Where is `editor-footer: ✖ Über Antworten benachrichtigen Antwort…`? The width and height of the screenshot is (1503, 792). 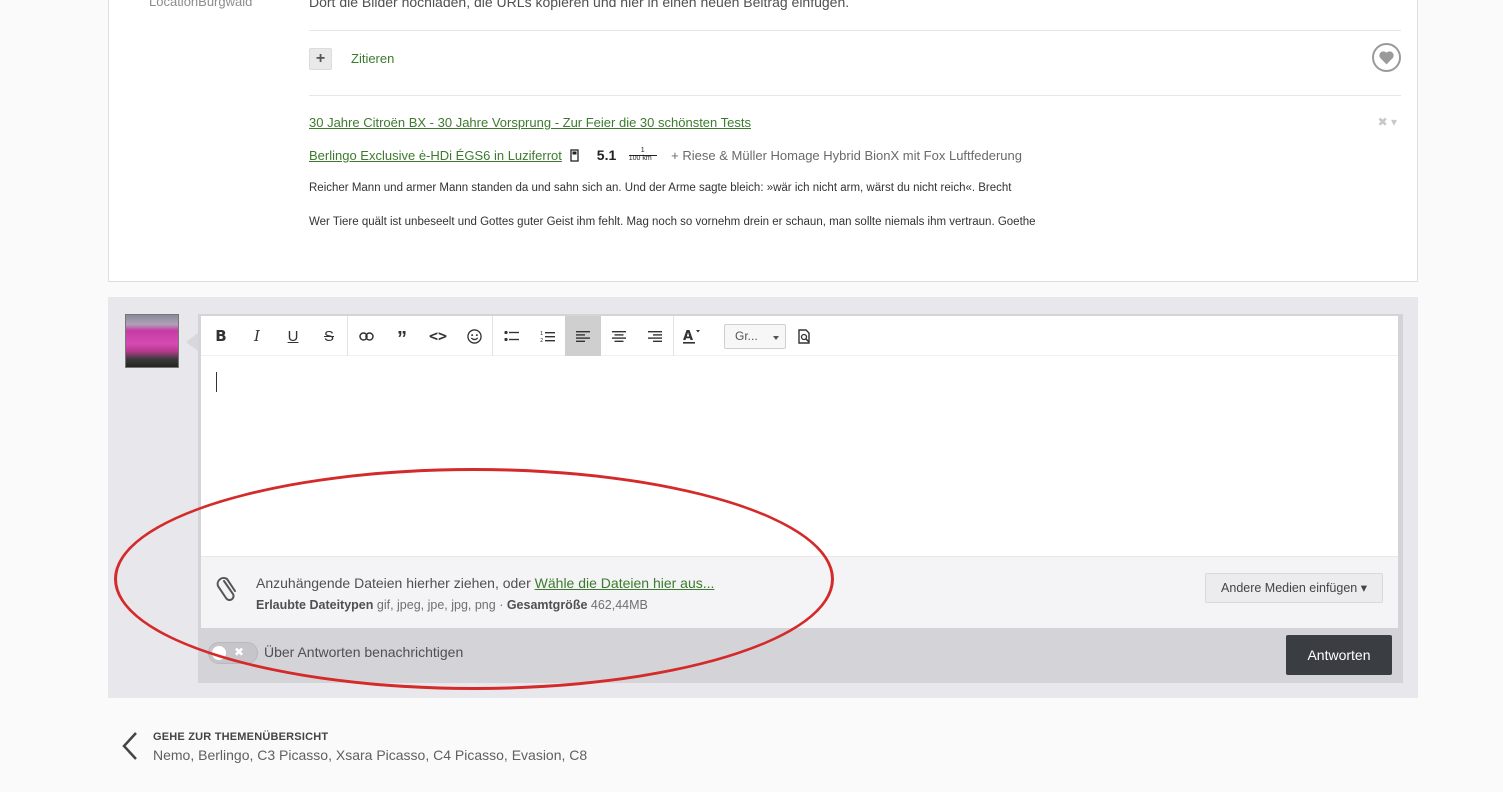 editor-footer: ✖ Über Antworten benachrichtigen Antwort… is located at coordinates (800, 655).